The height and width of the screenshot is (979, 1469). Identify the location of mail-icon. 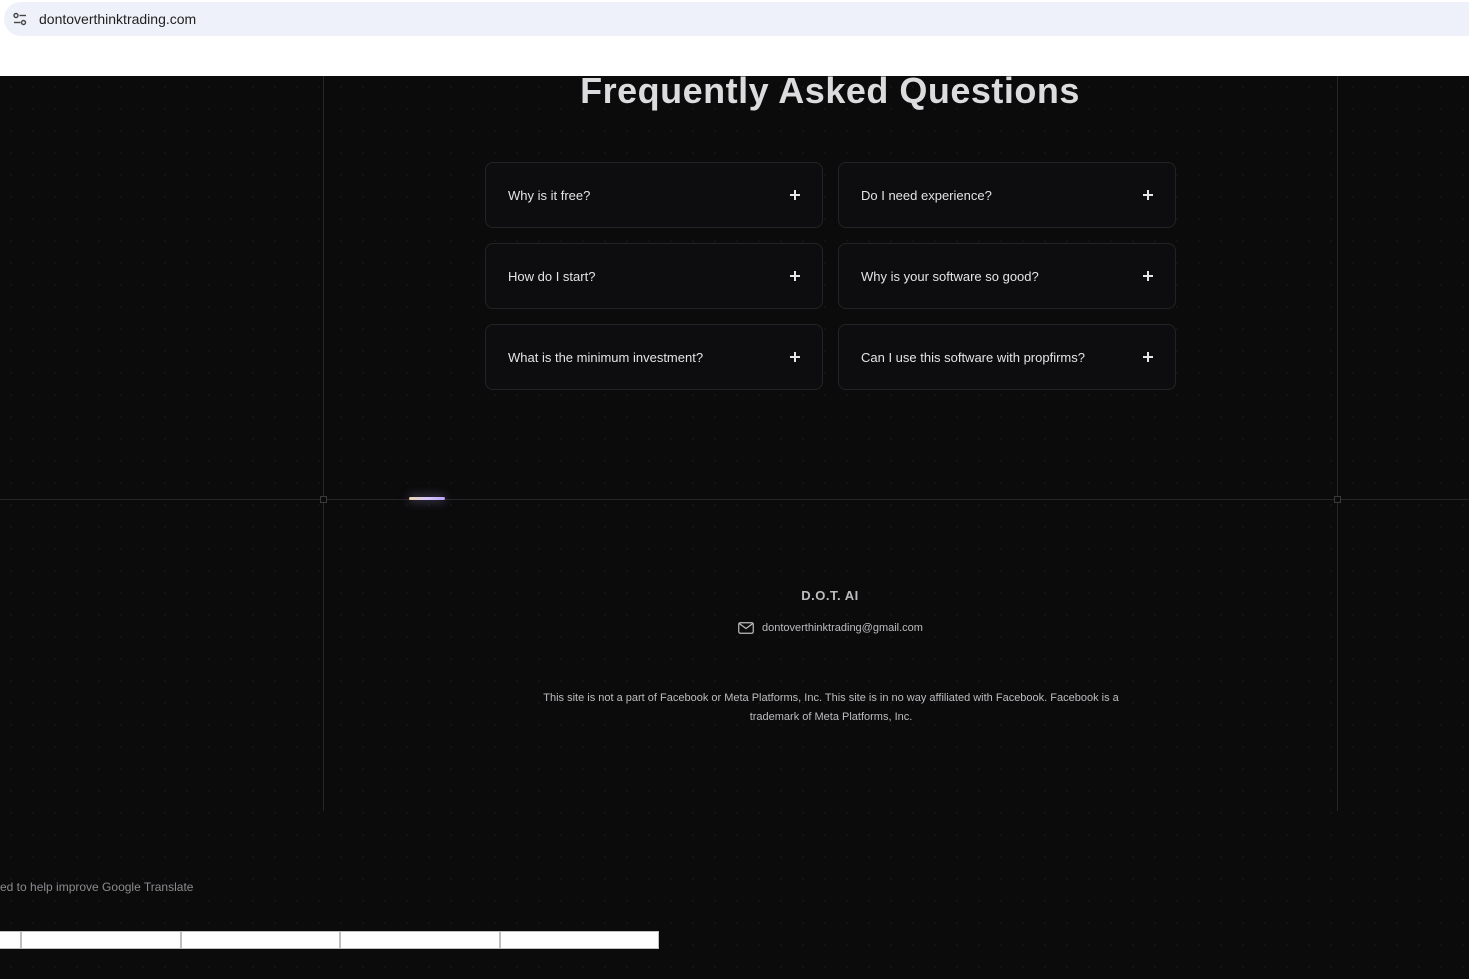
(746, 628).